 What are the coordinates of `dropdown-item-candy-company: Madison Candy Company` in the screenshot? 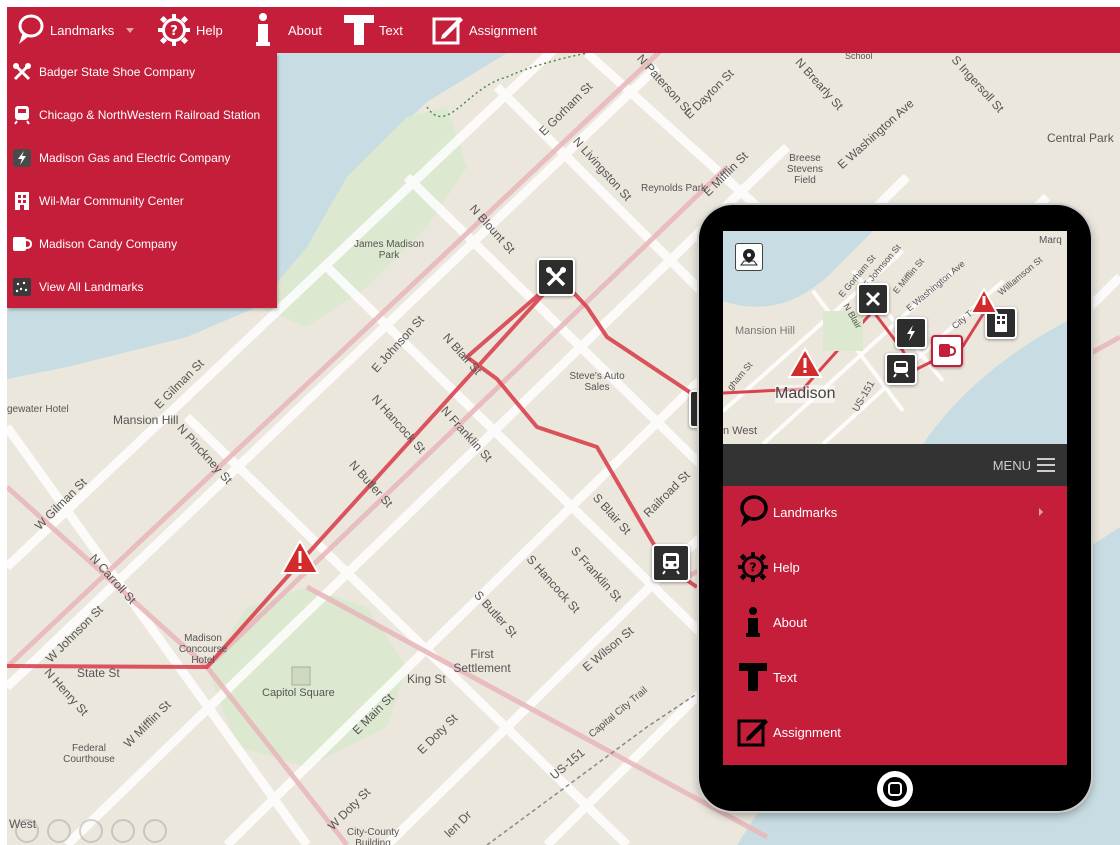 It's located at (142, 244).